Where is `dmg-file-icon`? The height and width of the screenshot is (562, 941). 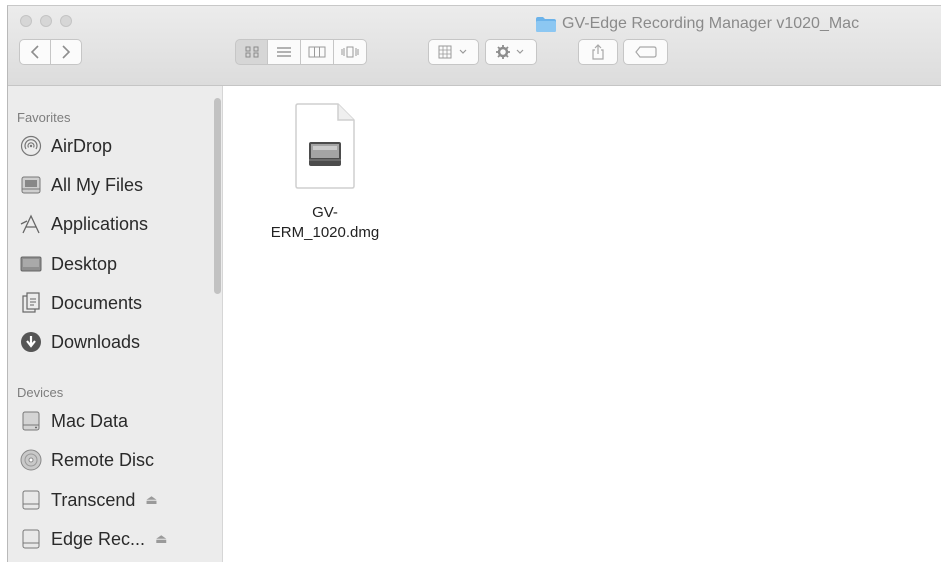 dmg-file-icon is located at coordinates (325, 148).